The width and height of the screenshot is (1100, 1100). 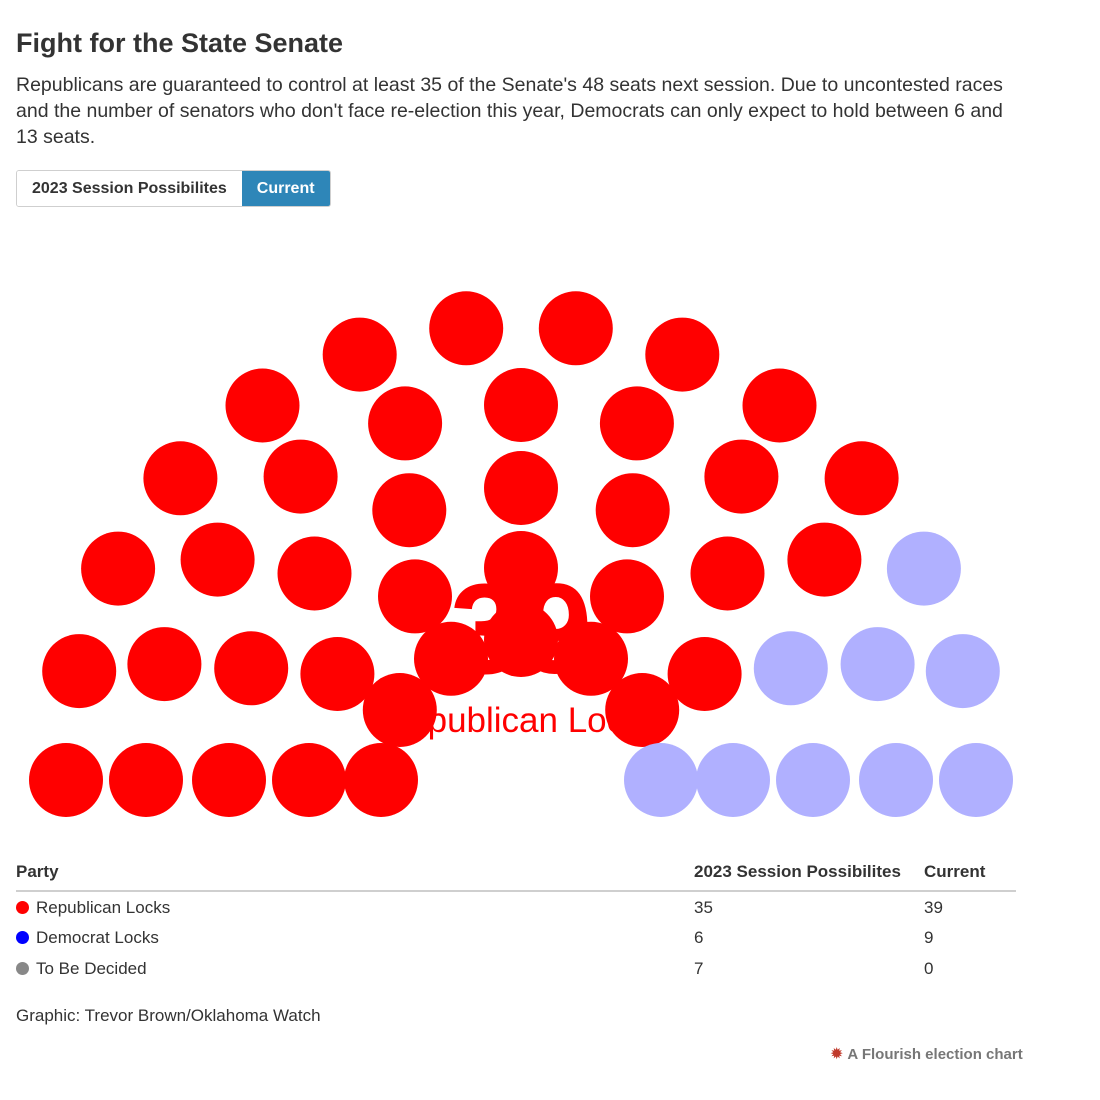 What do you see at coordinates (521, 720) in the screenshot?
I see `headline-label: Republican Locks` at bounding box center [521, 720].